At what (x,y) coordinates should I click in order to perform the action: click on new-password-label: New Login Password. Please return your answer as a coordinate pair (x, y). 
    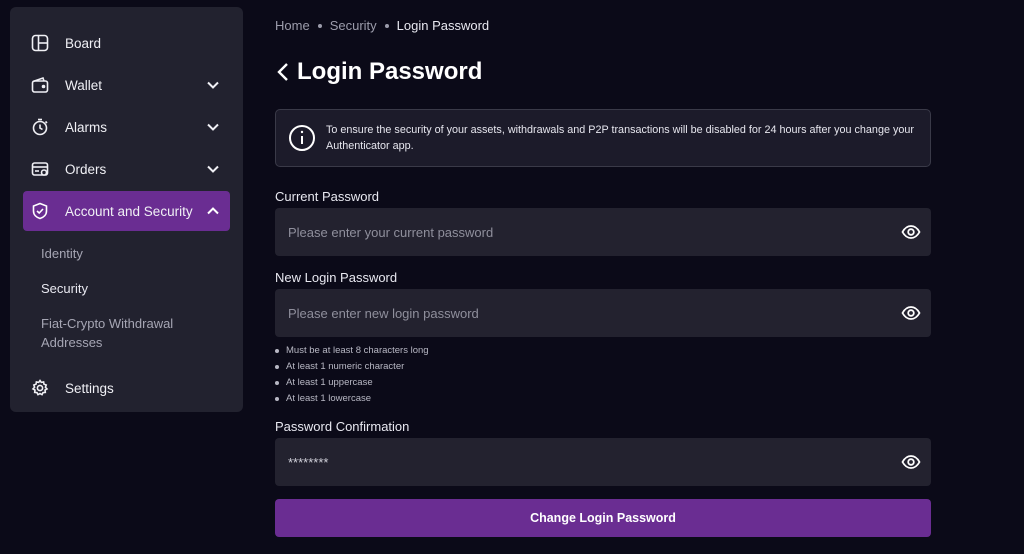
    Looking at the image, I should click on (336, 277).